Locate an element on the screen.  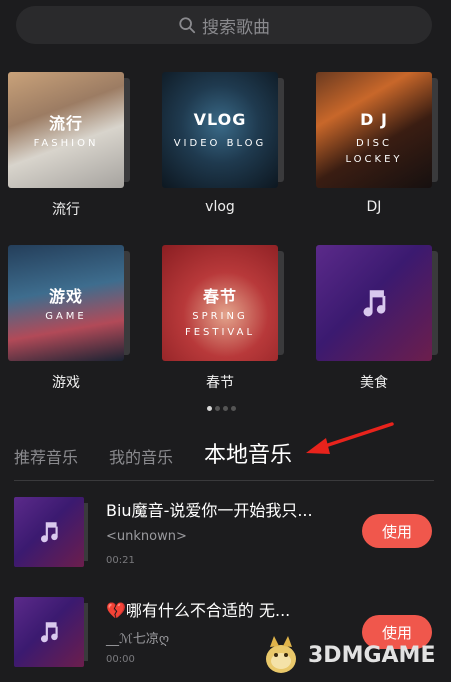
cover-title: 流行 is located at coordinates (65, 123).